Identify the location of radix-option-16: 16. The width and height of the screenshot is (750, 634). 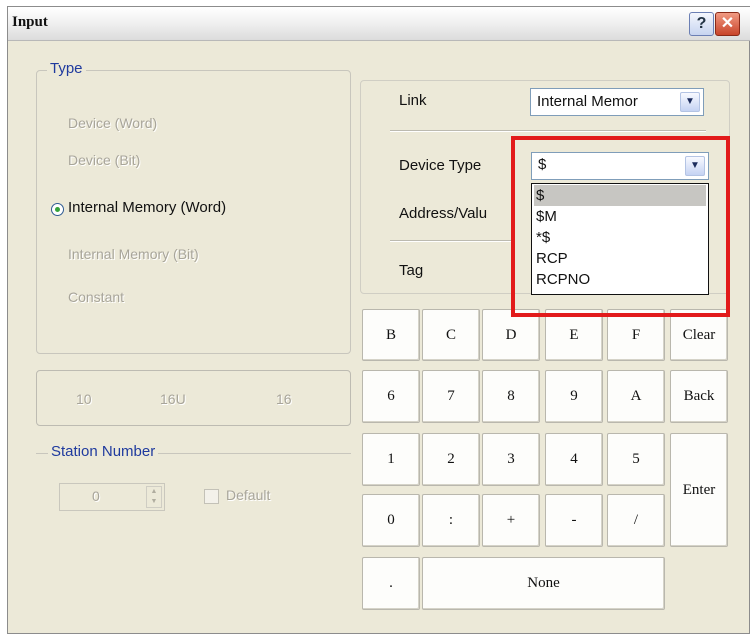
(284, 399).